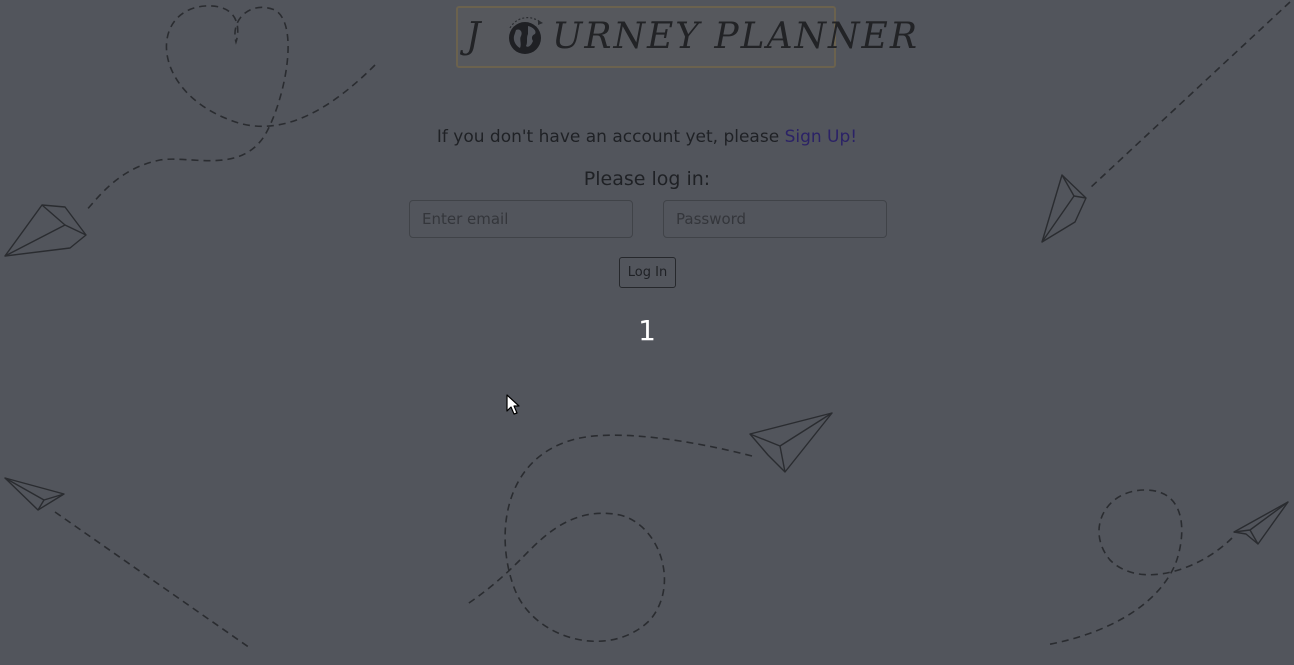 The image size is (1294, 665). What do you see at coordinates (854, 137) in the screenshot?
I see `signup-prompt-suffix: !` at bounding box center [854, 137].